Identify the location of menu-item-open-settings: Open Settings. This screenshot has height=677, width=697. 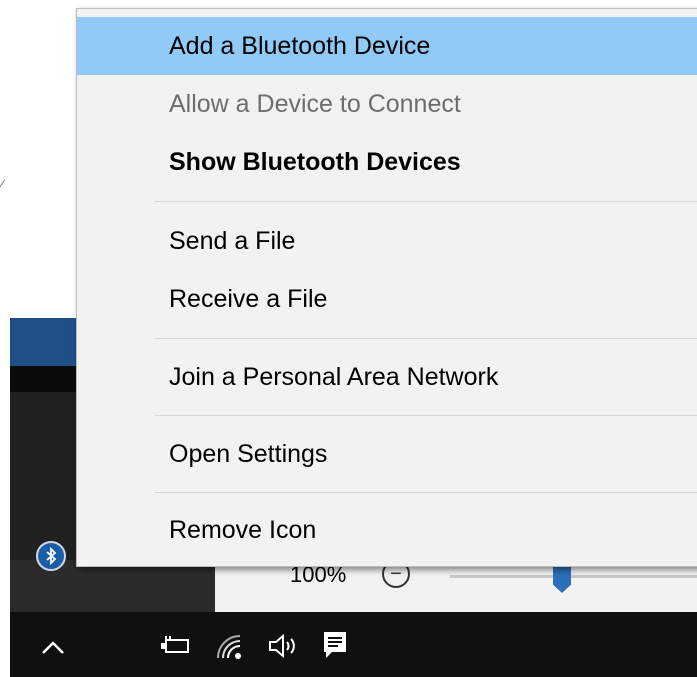
(387, 454).